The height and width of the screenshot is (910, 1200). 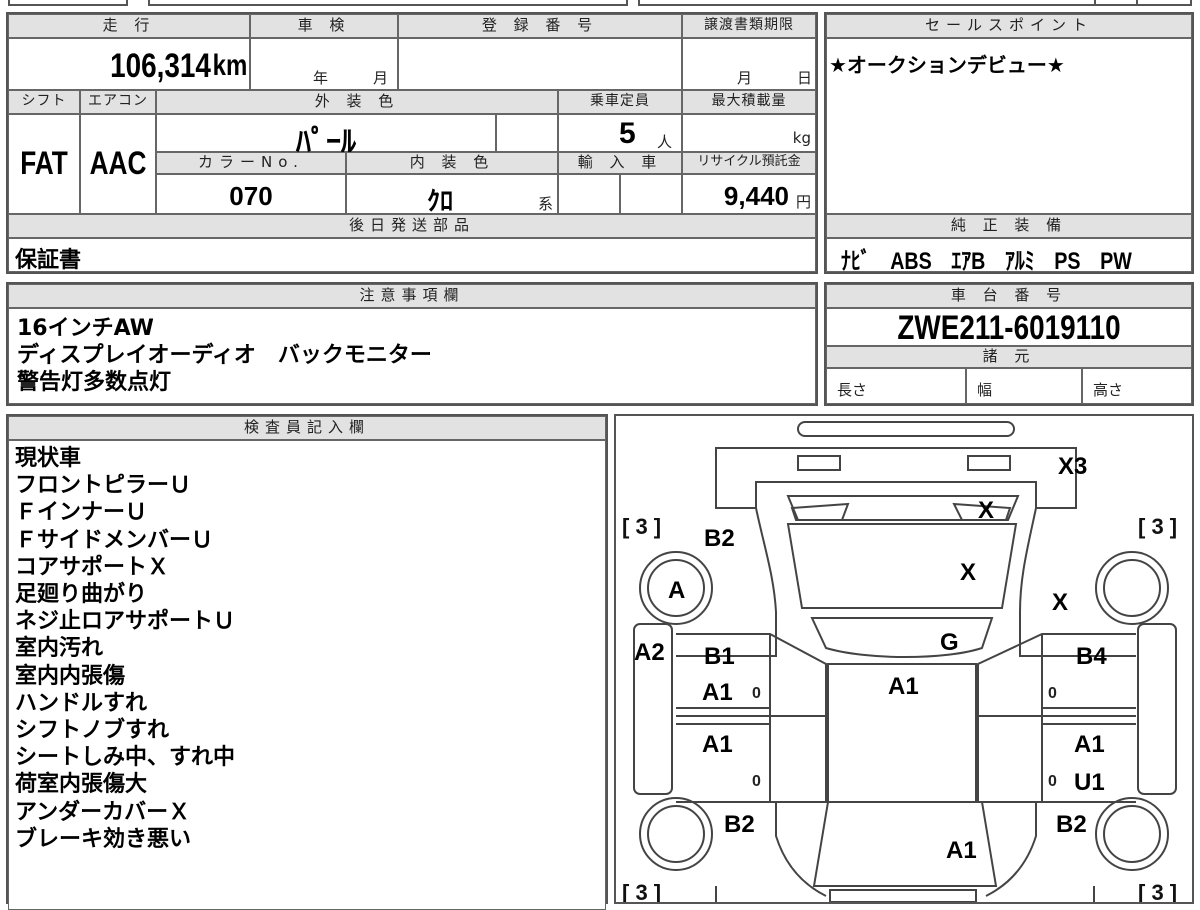 I want to click on notes-line: 16インチAW, so click(x=85, y=328).